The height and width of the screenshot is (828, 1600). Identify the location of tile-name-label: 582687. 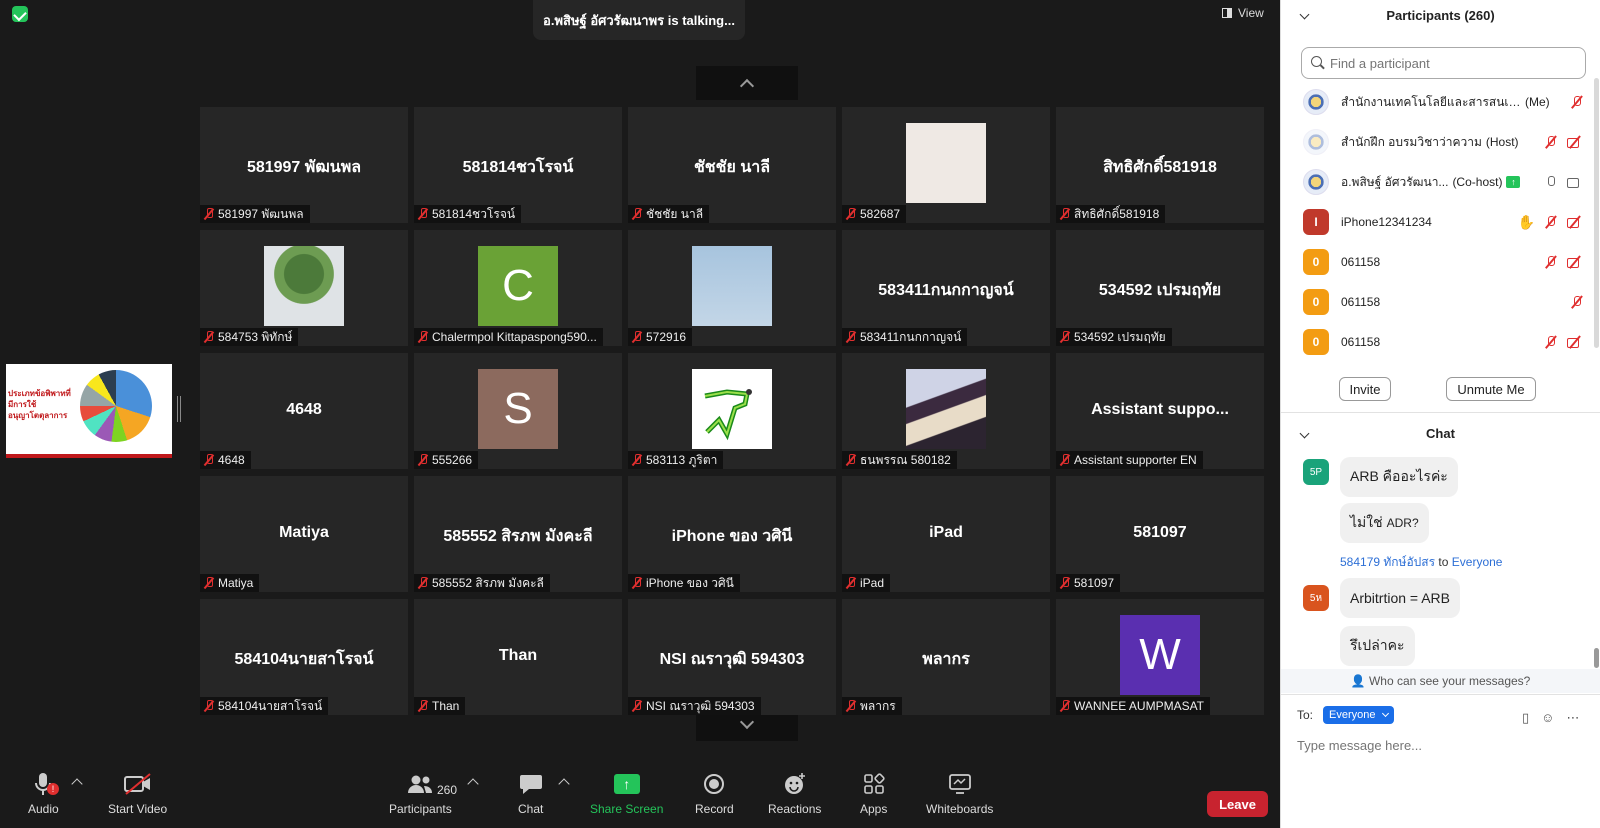
(874, 214).